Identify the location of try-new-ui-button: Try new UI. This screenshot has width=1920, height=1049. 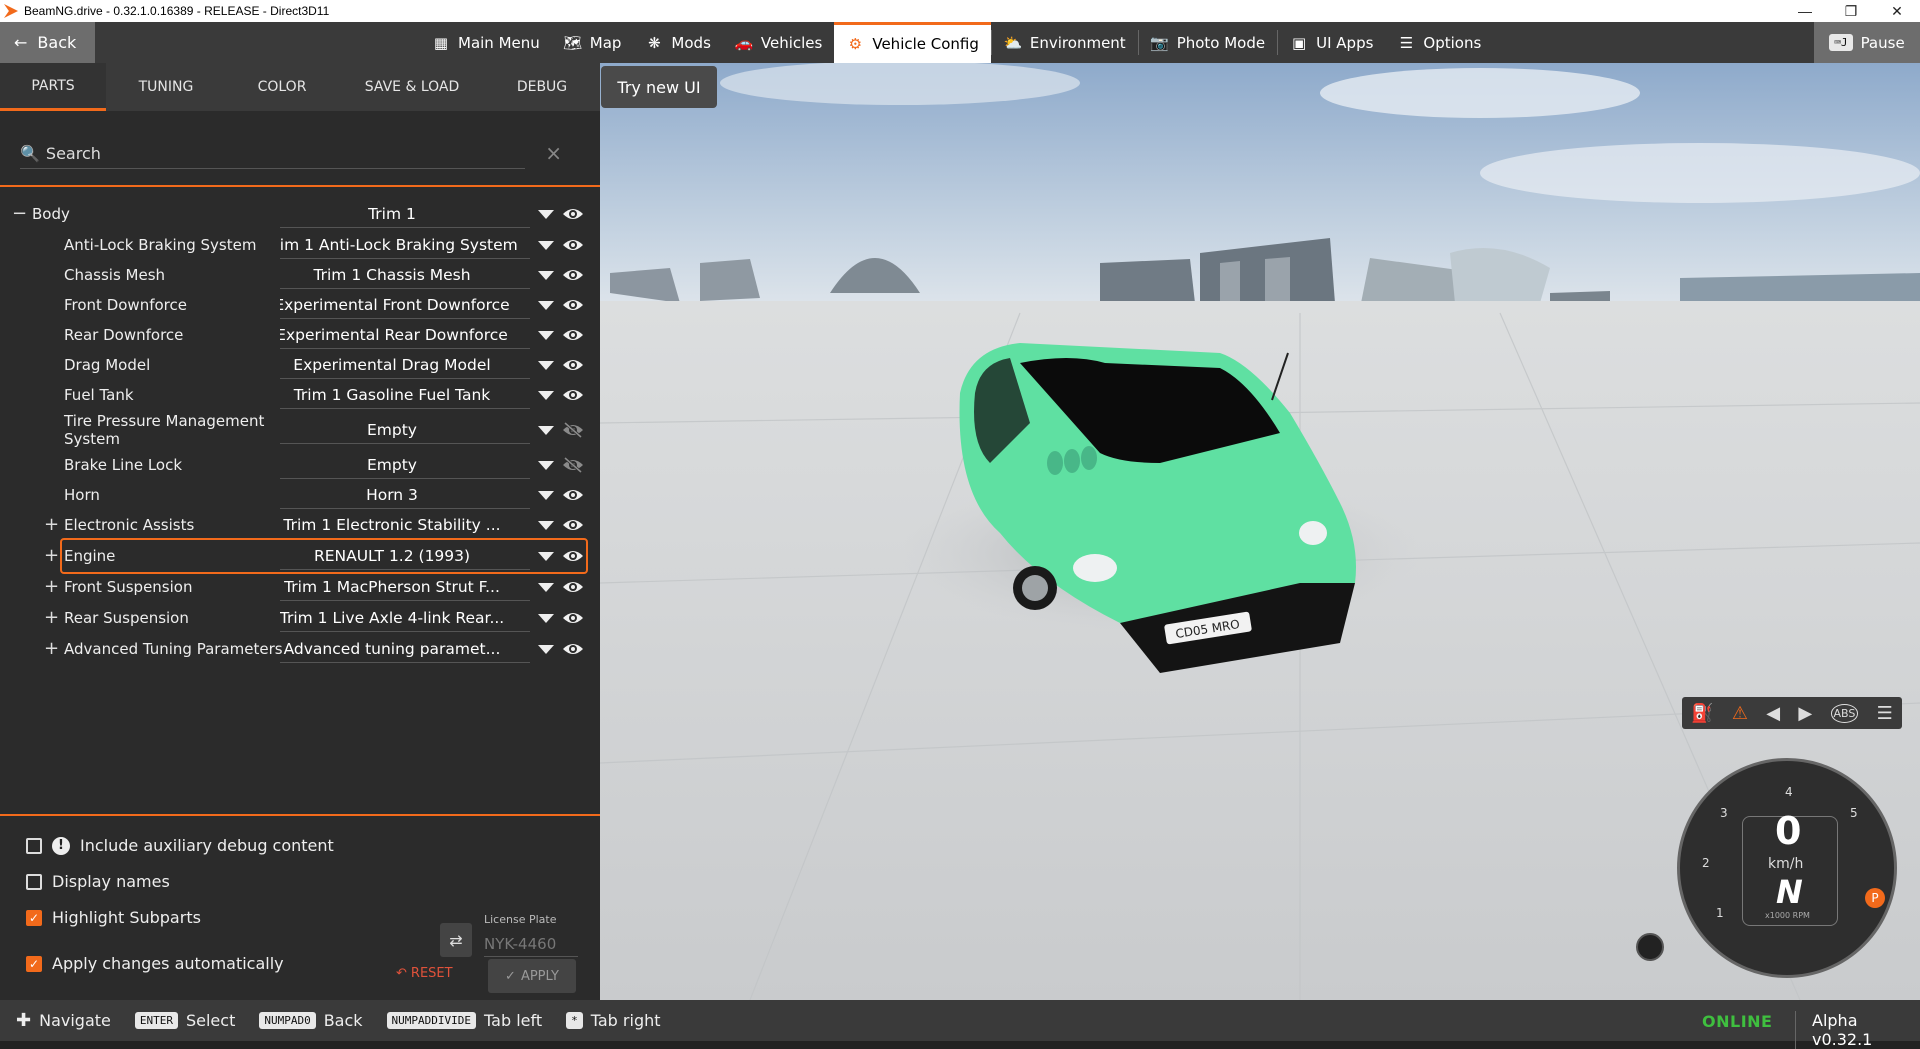
(659, 87).